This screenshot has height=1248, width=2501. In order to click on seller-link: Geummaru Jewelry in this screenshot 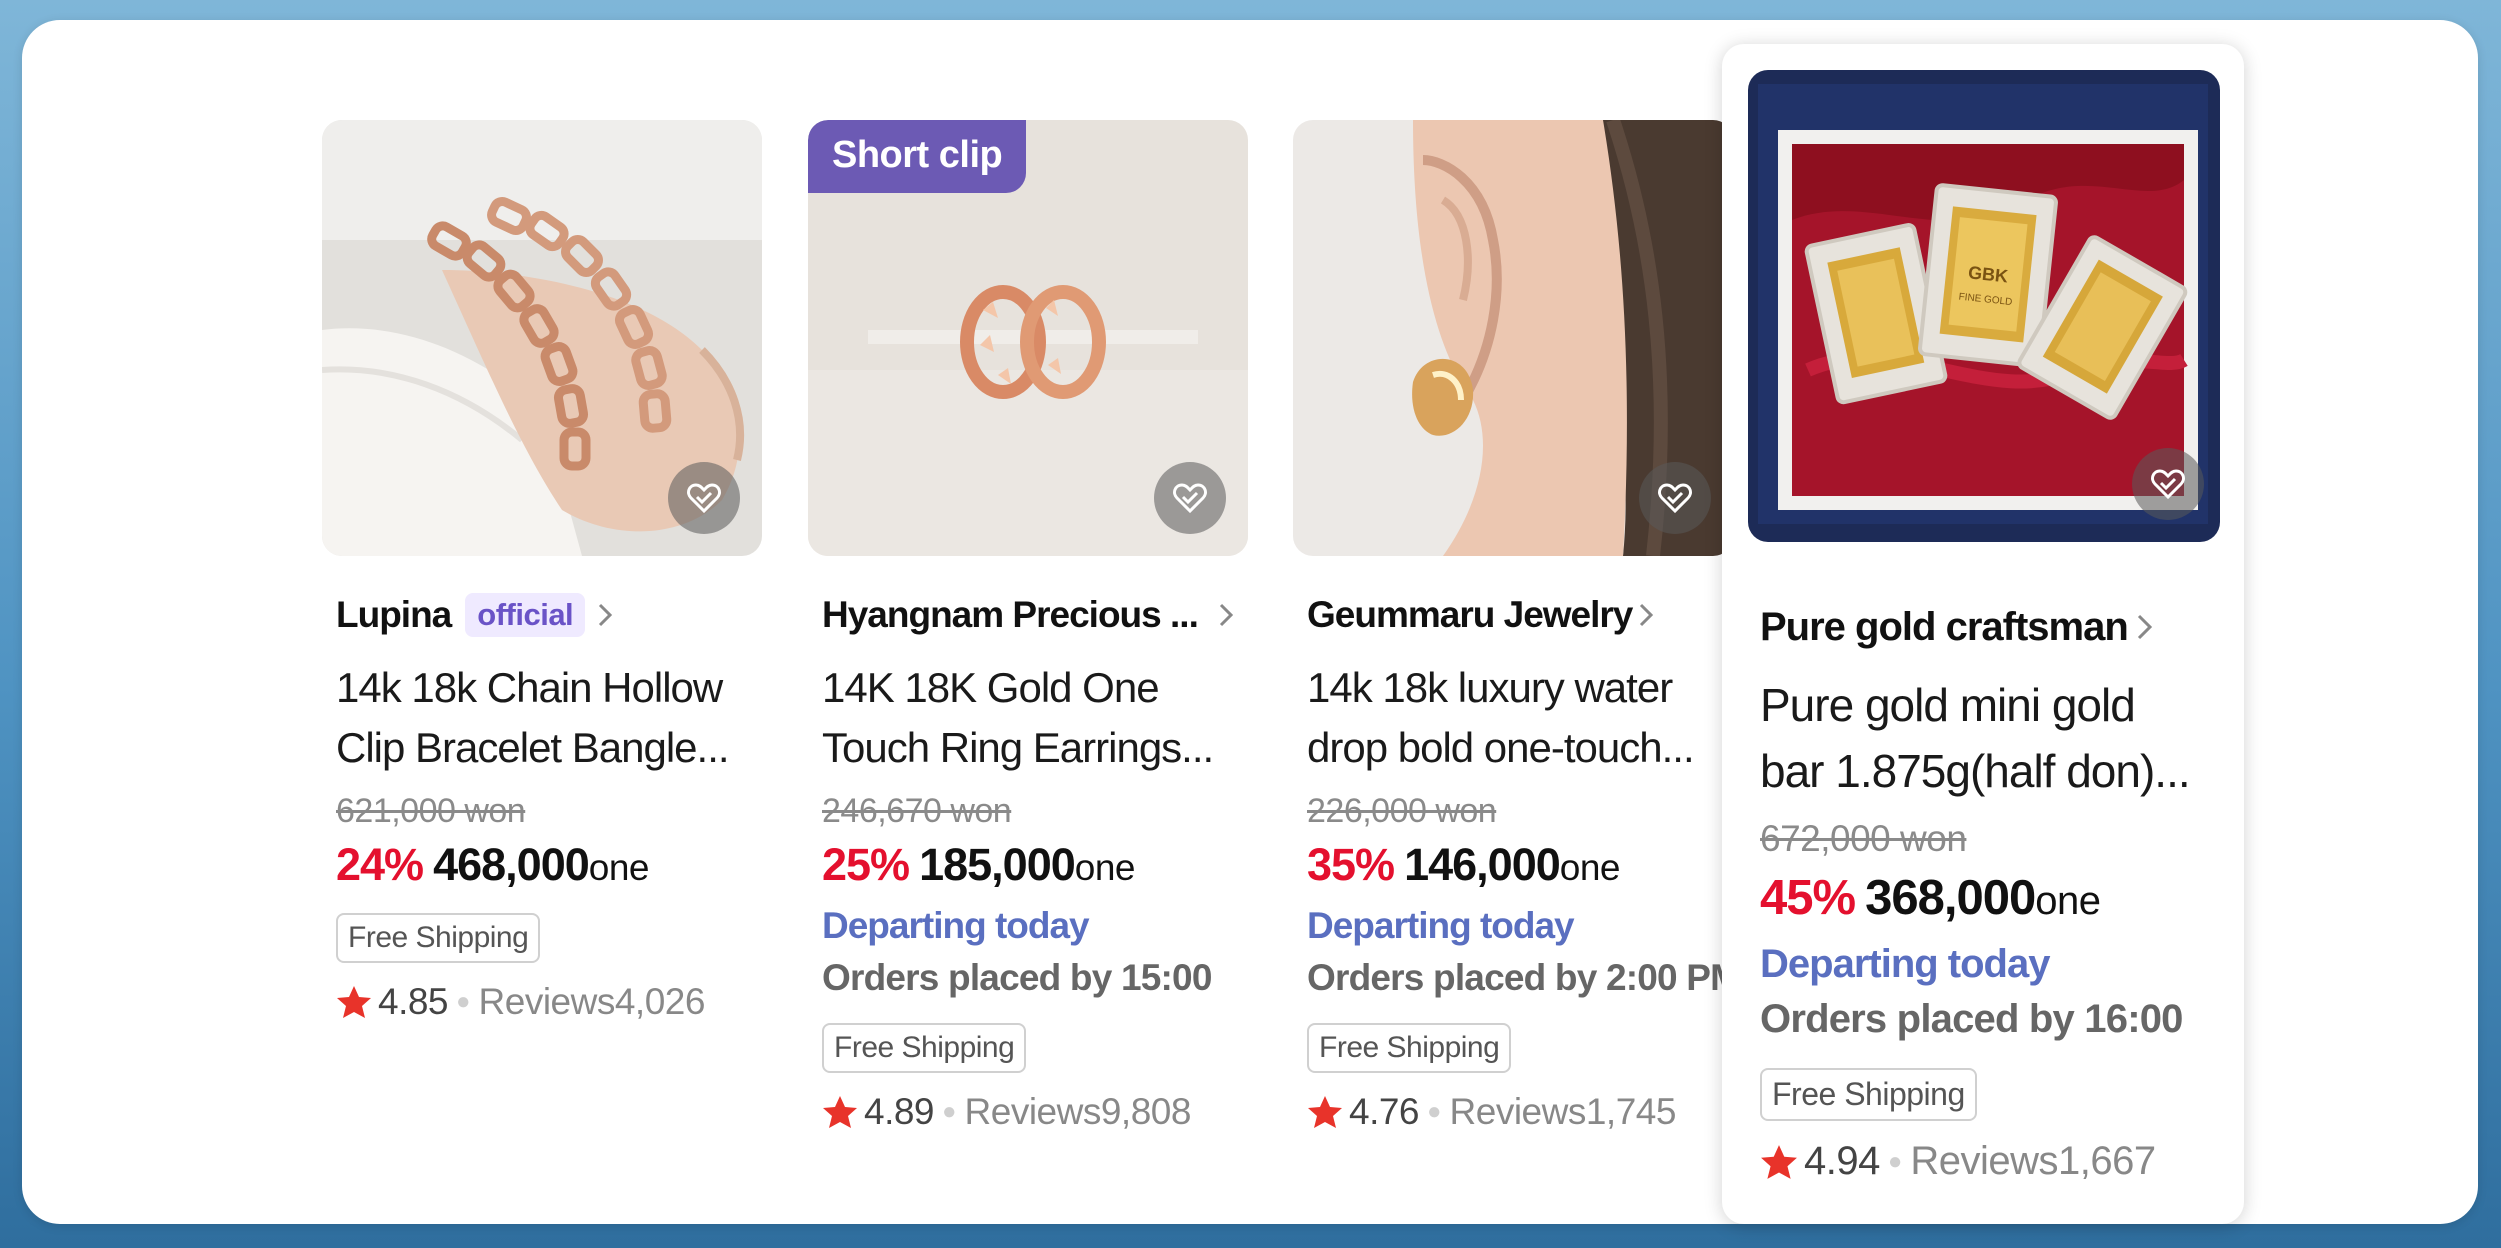, I will do `click(1527, 615)`.